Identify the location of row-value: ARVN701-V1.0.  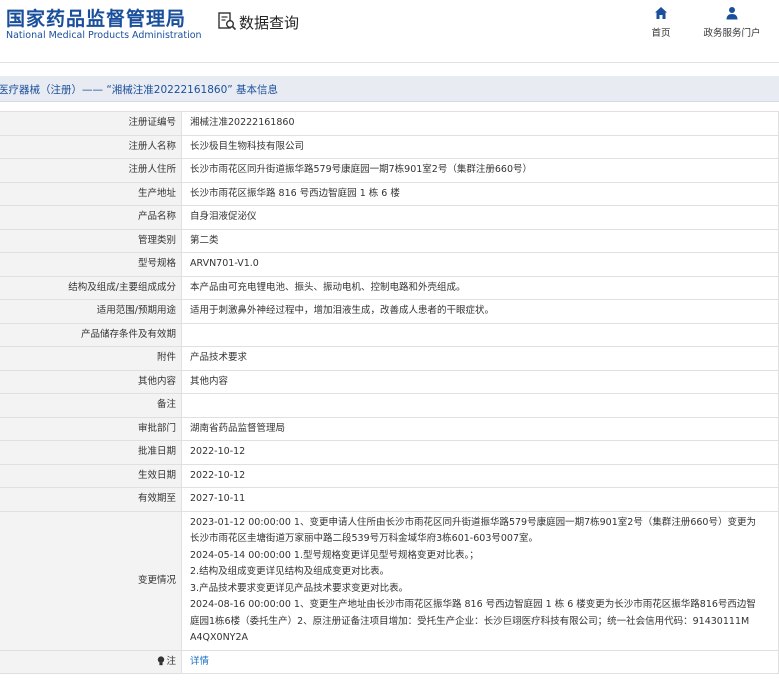
(480, 264).